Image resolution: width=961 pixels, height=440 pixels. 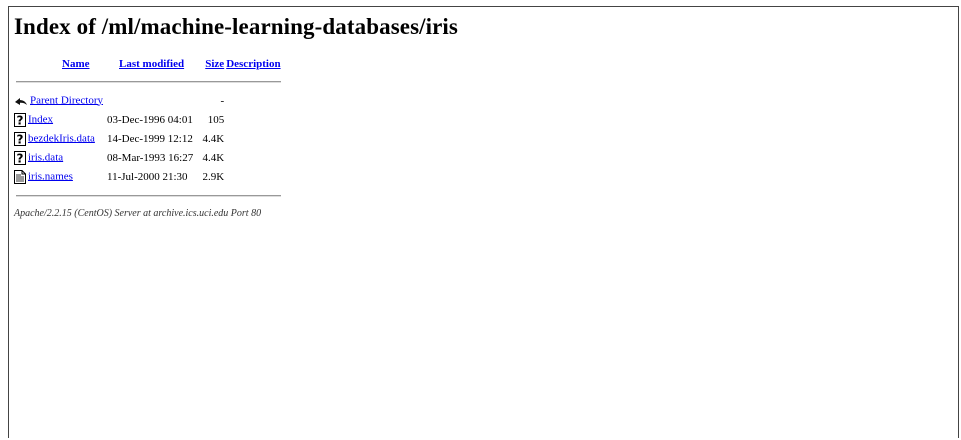 I want to click on file-link-iris-names: iris.names, so click(x=50, y=176).